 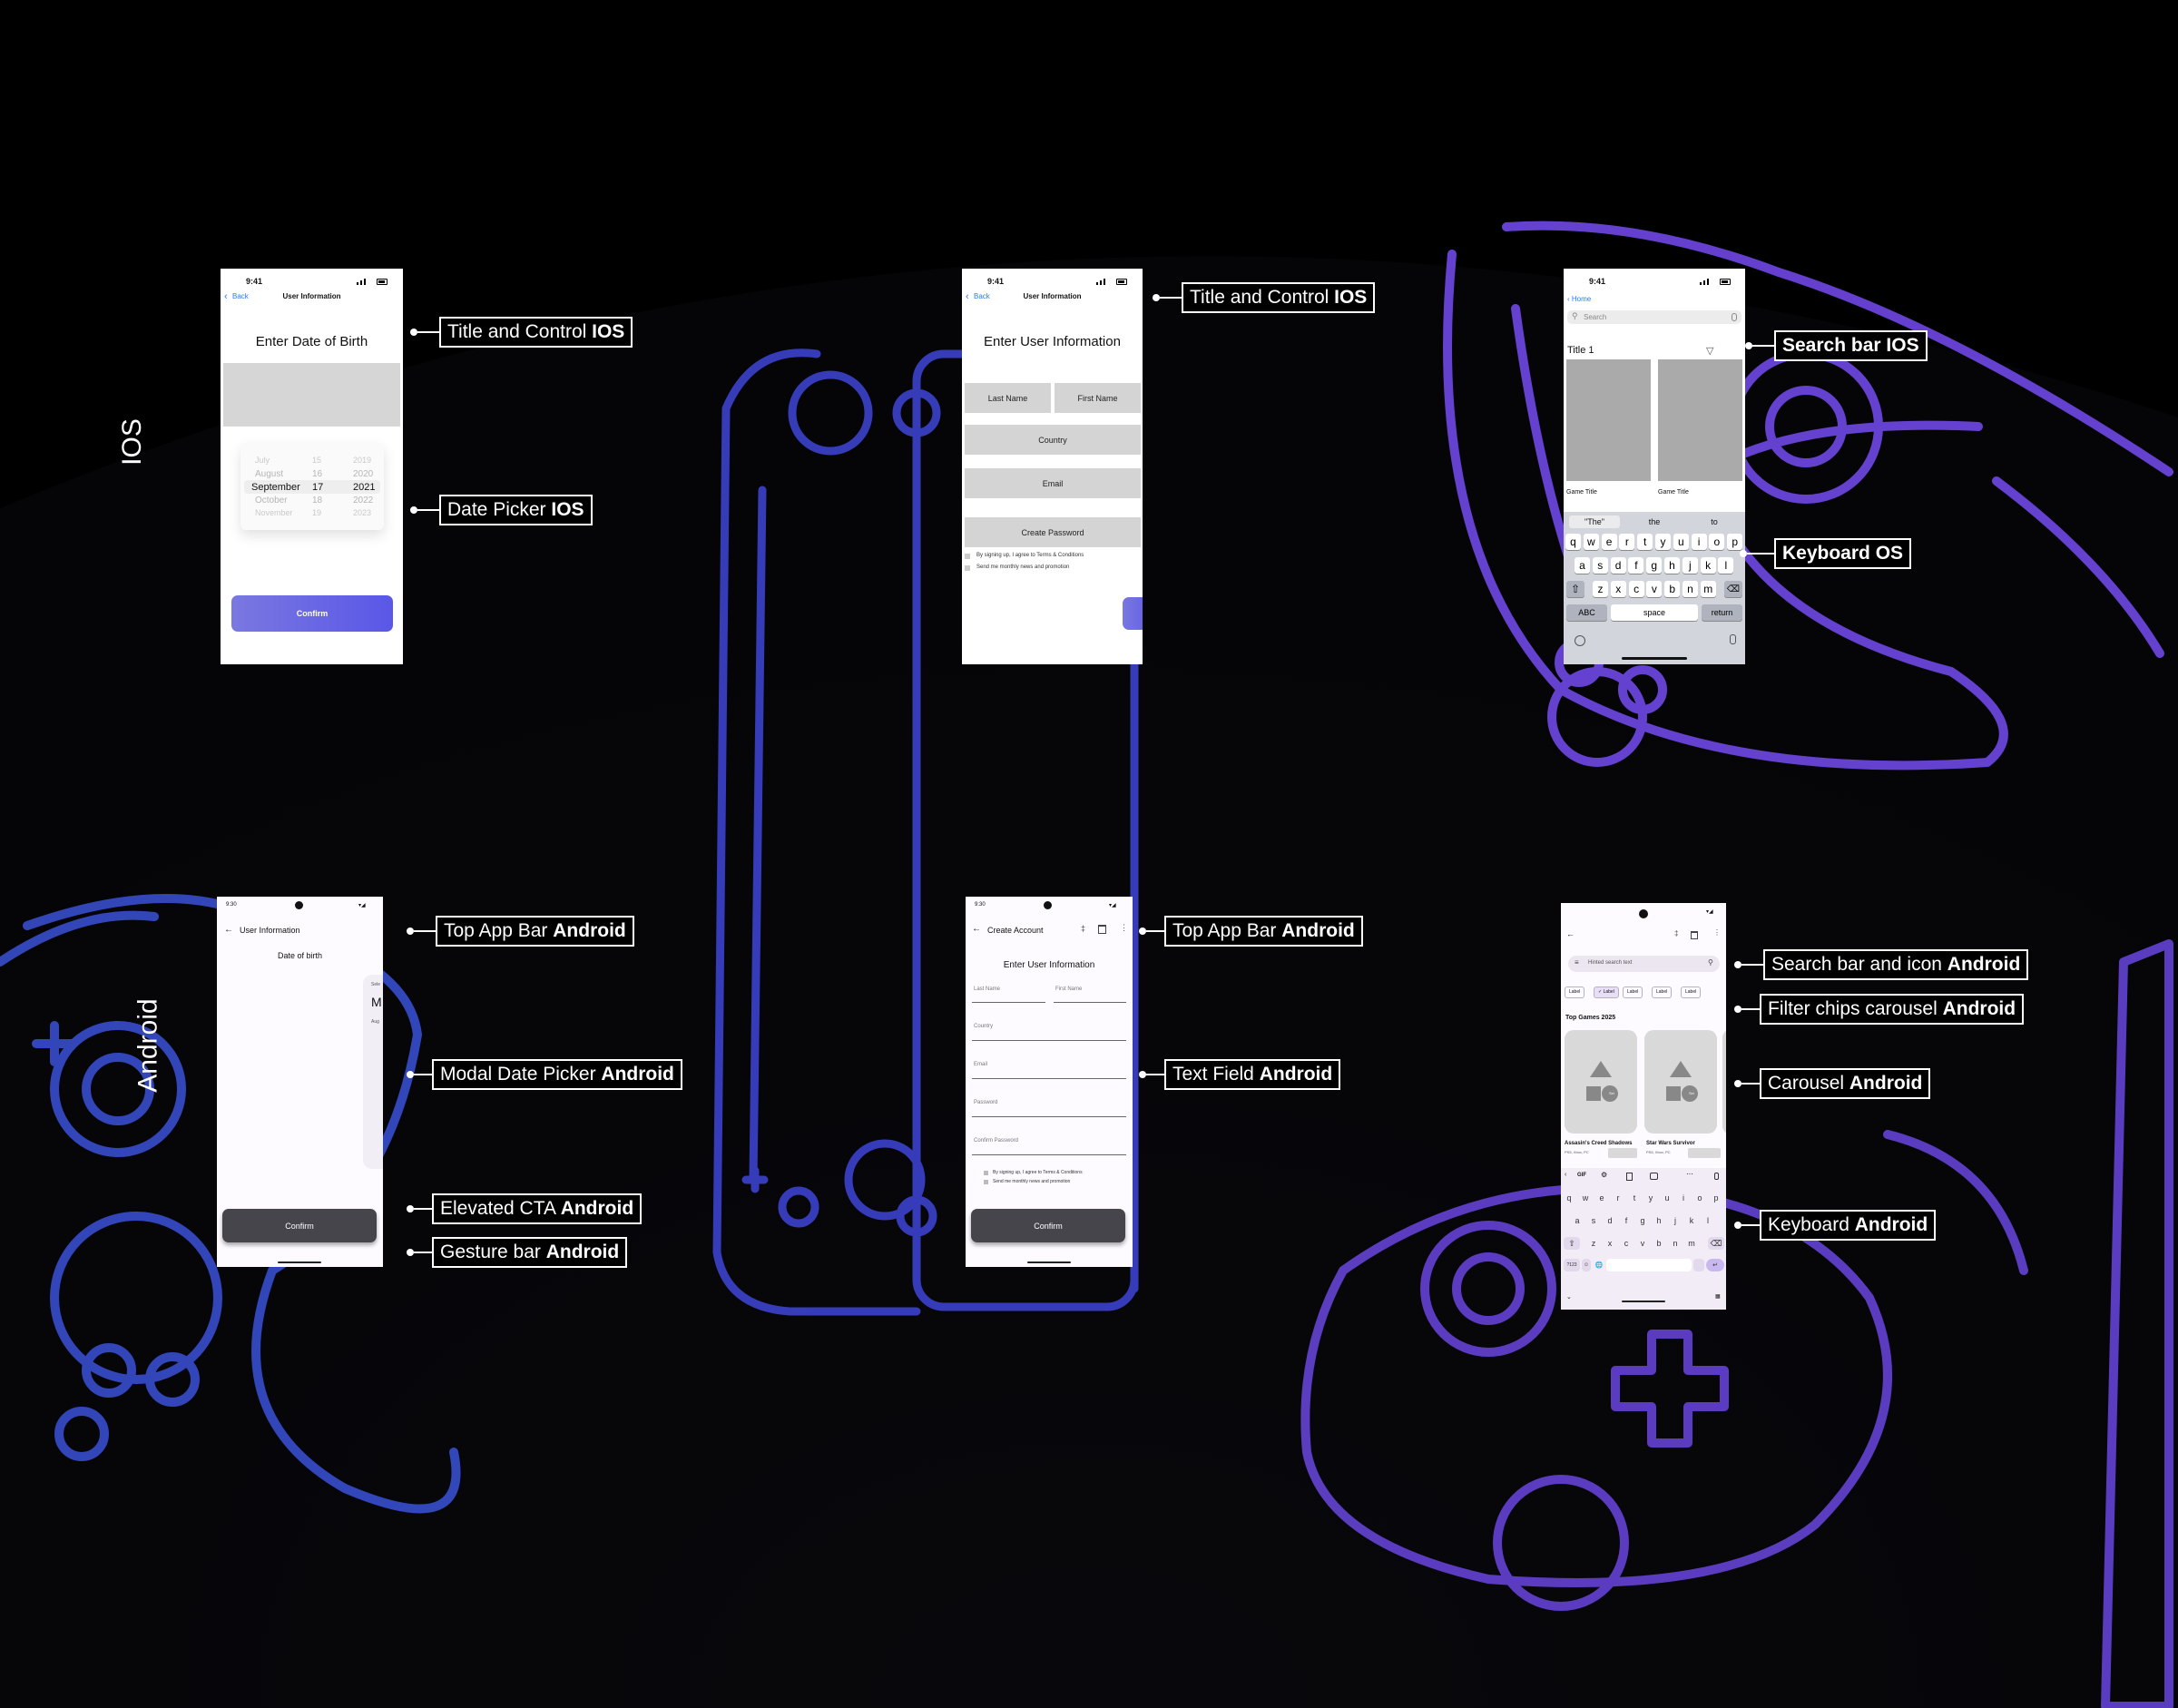 I want to click on keyboard-key: r, so click(x=1627, y=542).